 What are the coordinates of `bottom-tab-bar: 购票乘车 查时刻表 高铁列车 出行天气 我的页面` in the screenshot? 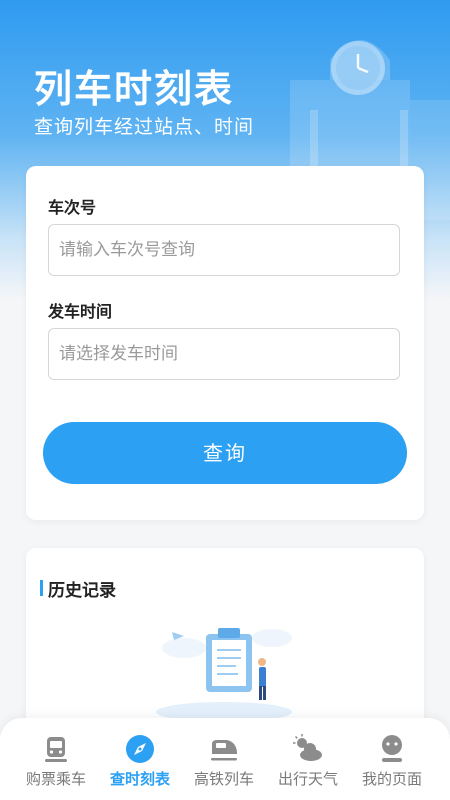 It's located at (225, 759).